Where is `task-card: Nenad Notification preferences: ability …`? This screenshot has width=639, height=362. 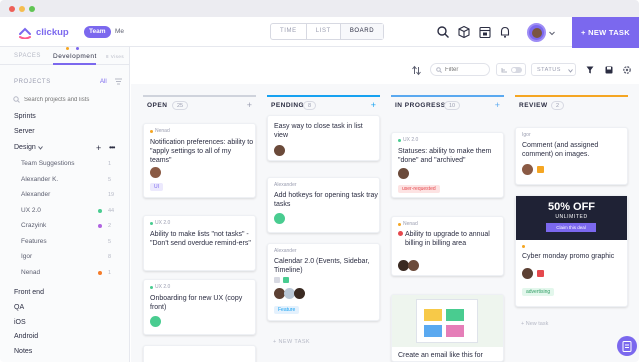
task-card: Nenad Notification preferences: ability … is located at coordinates (199, 160).